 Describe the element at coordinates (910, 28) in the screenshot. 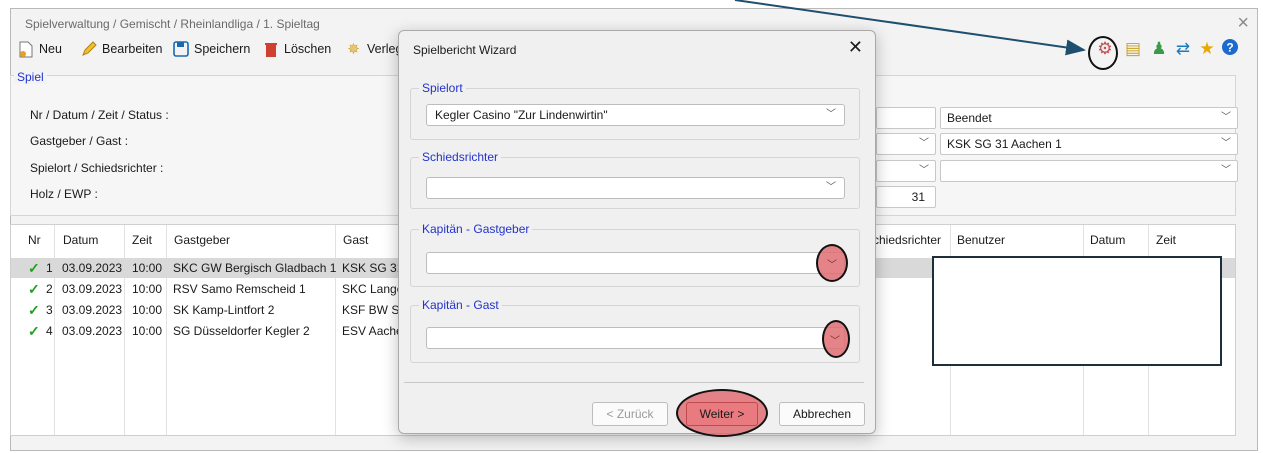

I see `annotation-arrow` at that location.